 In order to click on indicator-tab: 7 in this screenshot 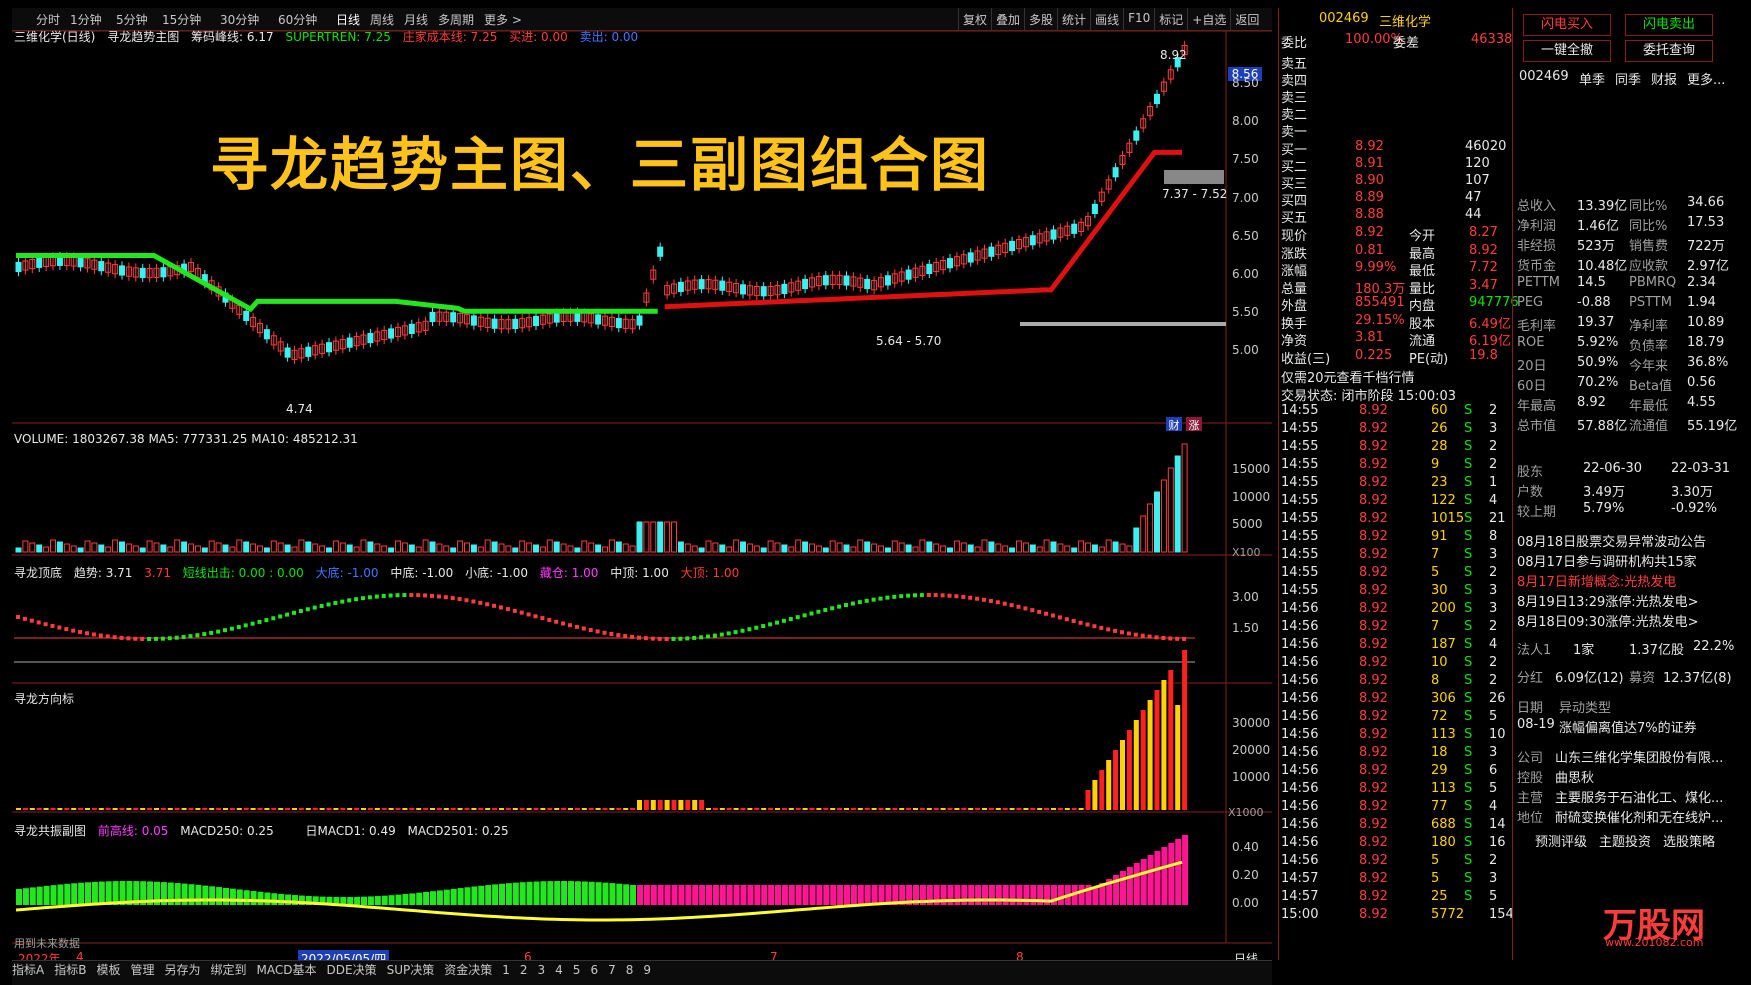, I will do `click(612, 970)`.